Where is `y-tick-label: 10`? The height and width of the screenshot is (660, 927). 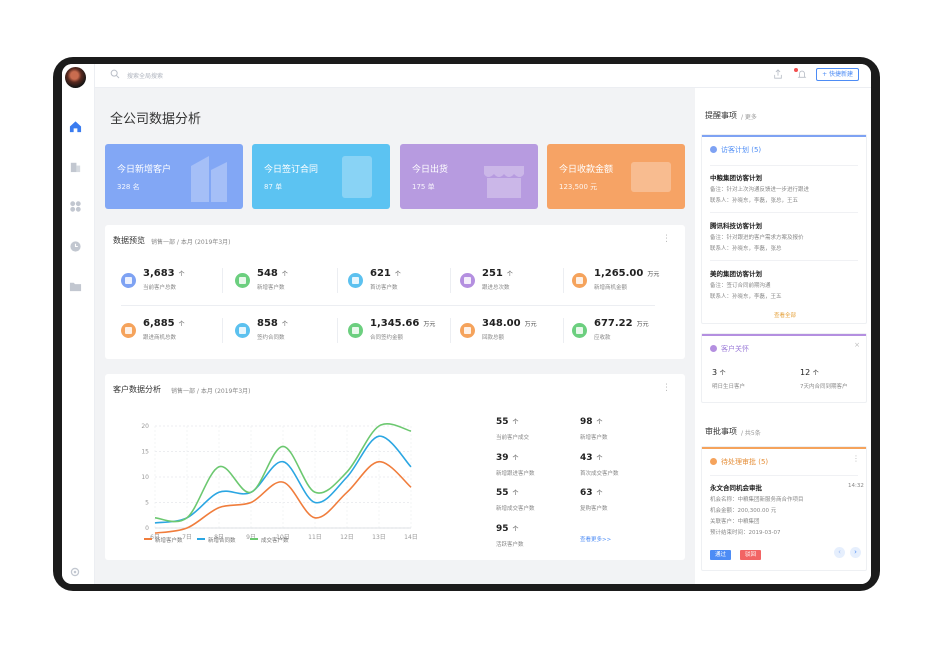 y-tick-label: 10 is located at coordinates (145, 477).